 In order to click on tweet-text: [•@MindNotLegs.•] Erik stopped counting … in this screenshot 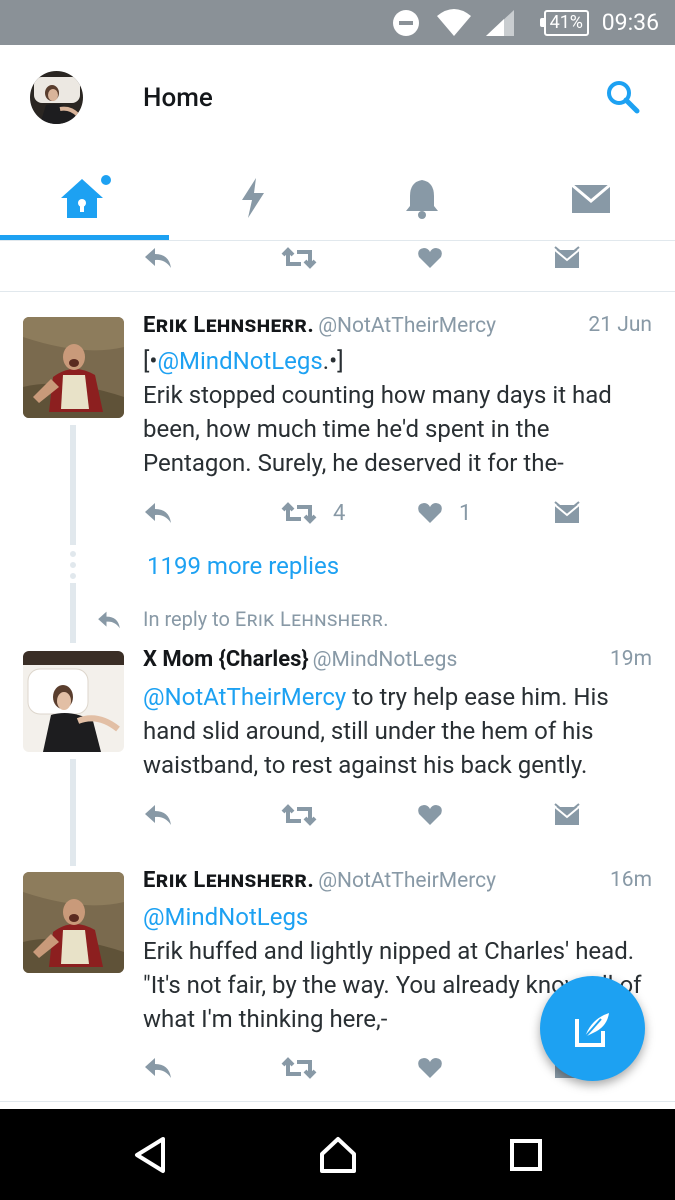, I will do `click(400, 412)`.